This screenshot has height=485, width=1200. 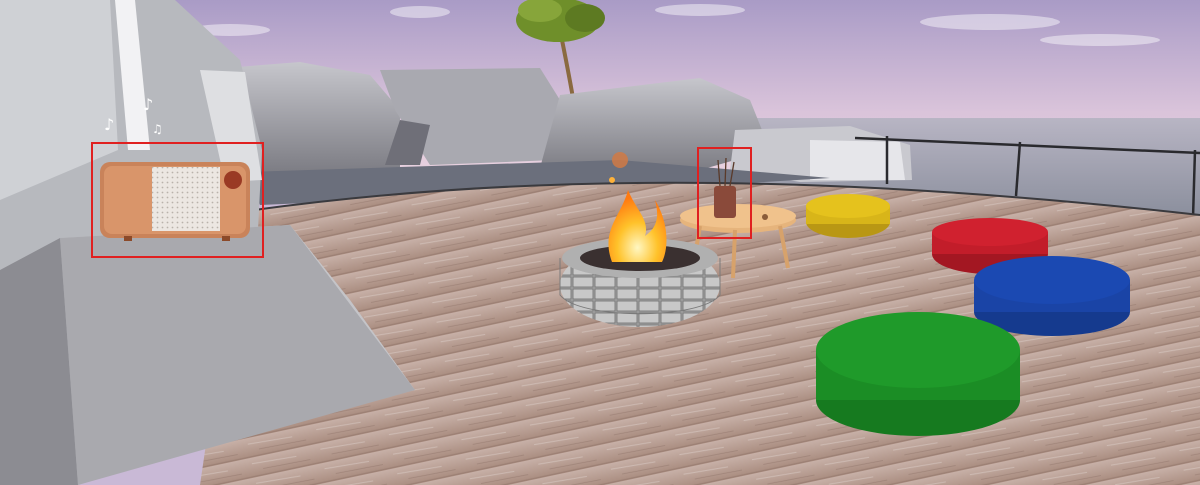 I want to click on music-note: ♫, so click(x=157, y=129).